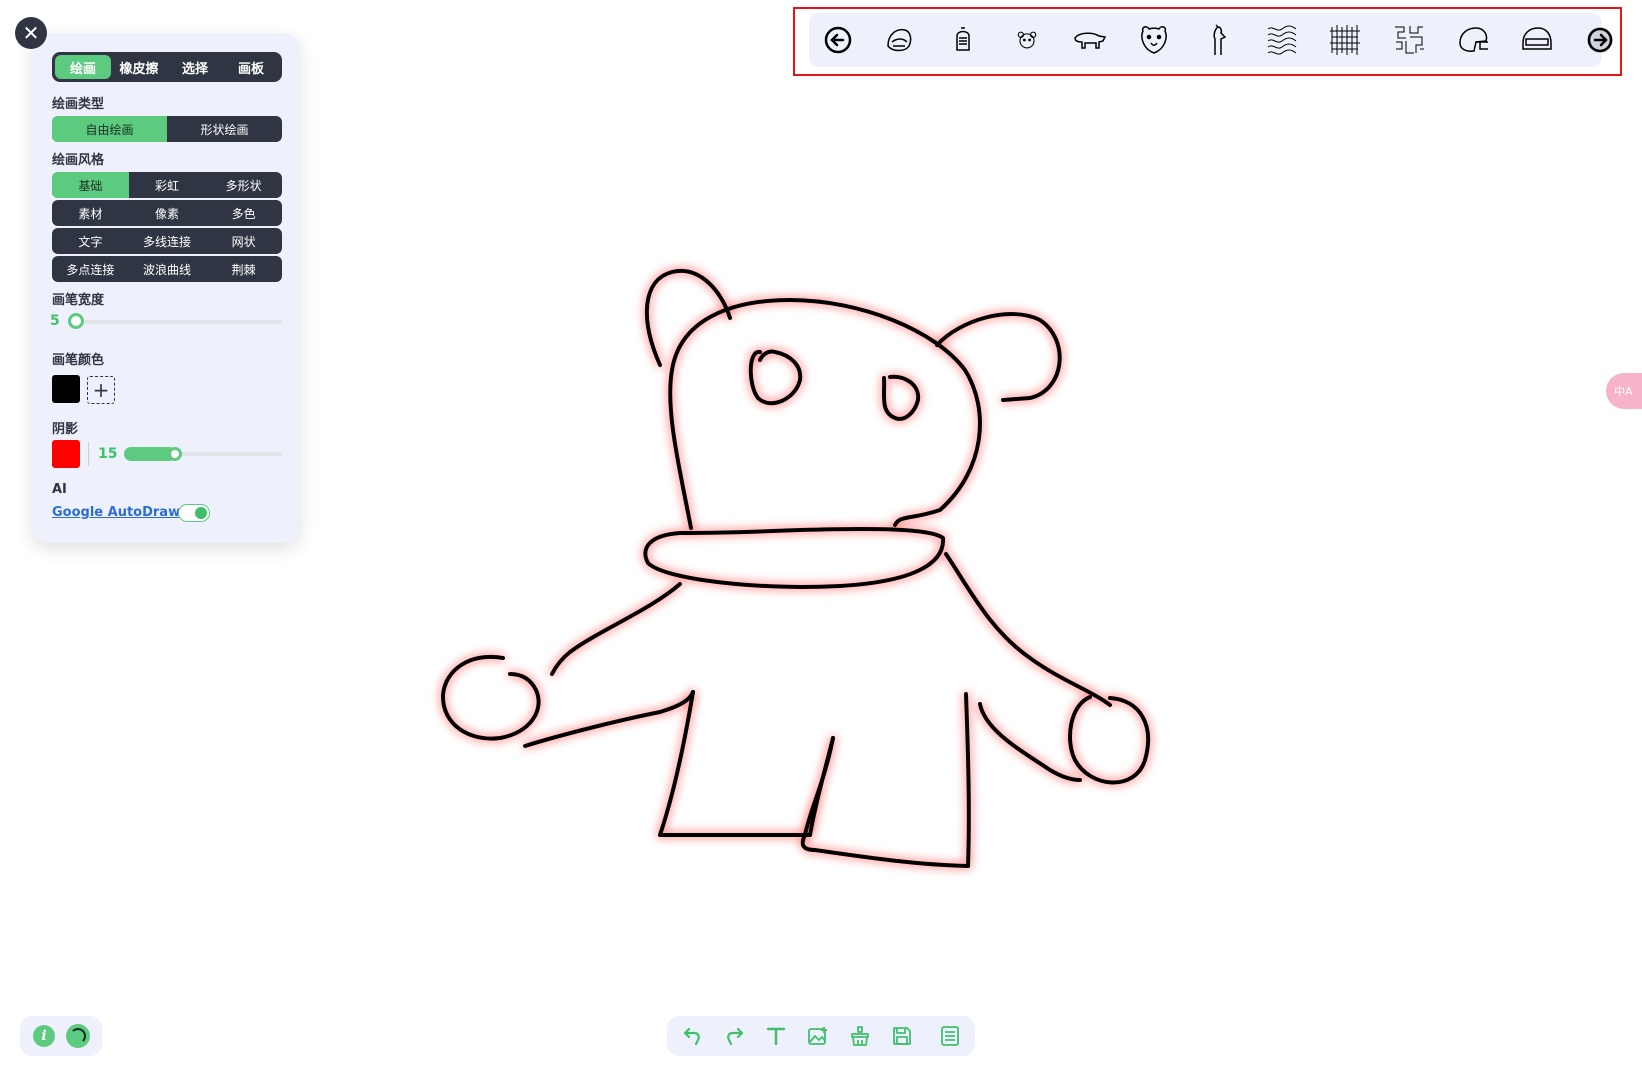 Image resolution: width=1642 pixels, height=1076 pixels. Describe the element at coordinates (101, 390) in the screenshot. I see `add-color-button: +` at that location.